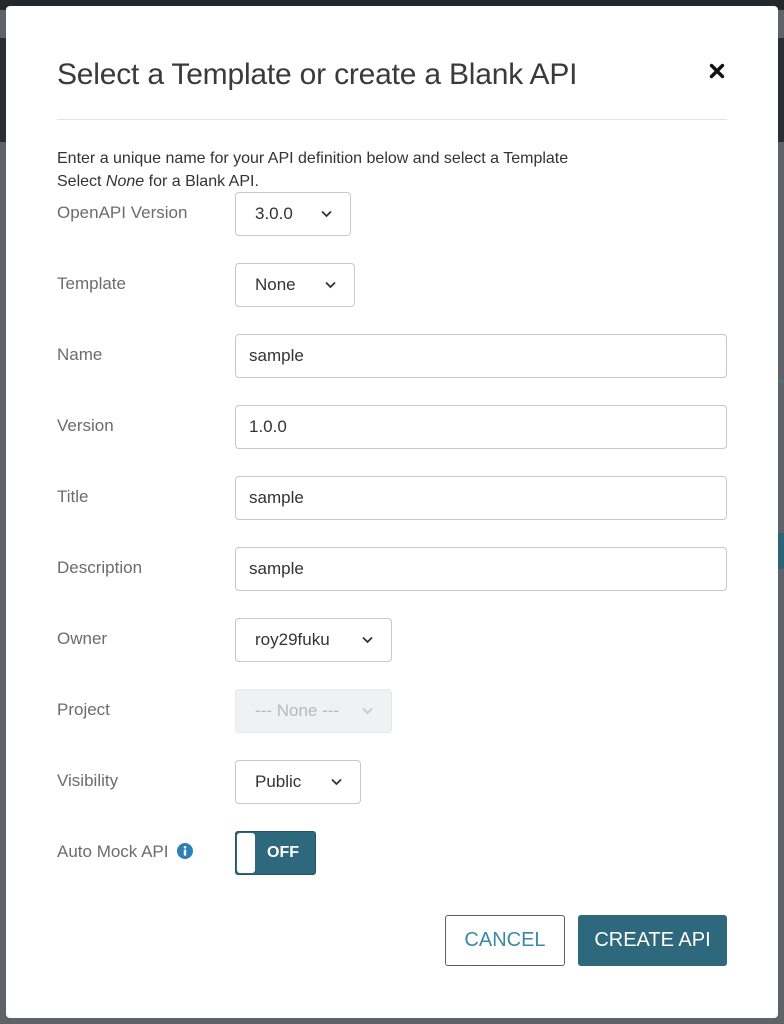  What do you see at coordinates (276, 355) in the screenshot?
I see `name-value: sample` at bounding box center [276, 355].